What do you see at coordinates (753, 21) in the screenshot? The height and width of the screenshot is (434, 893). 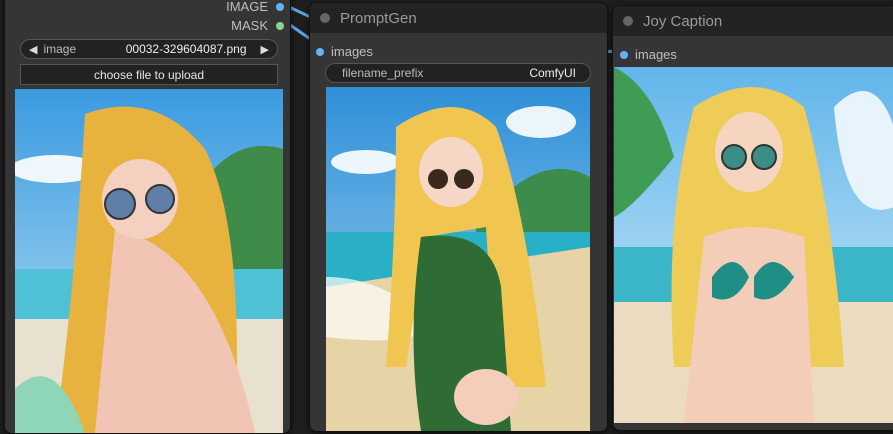 I see `joycaption-header: Joy Caption` at bounding box center [753, 21].